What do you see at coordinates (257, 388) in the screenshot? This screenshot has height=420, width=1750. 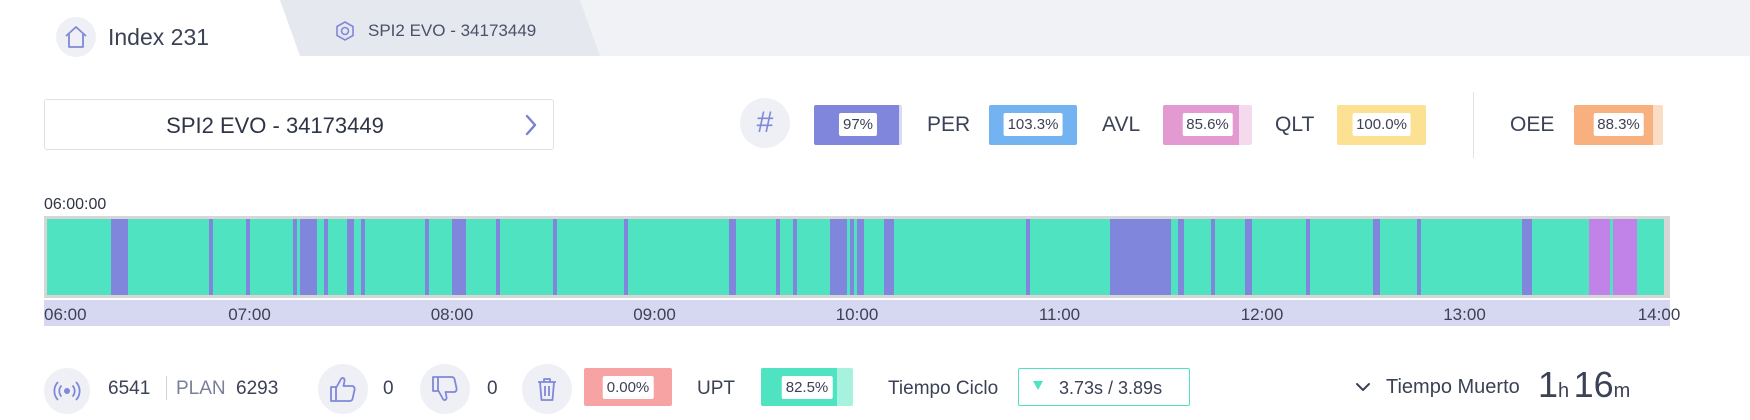 I see `plan-value: 6293` at bounding box center [257, 388].